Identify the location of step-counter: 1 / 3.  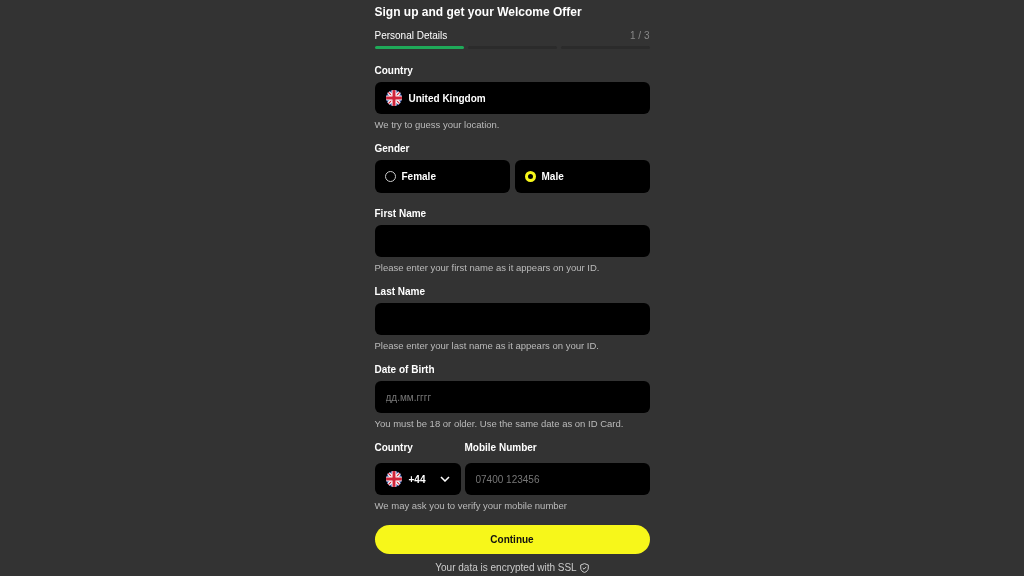
(640, 35).